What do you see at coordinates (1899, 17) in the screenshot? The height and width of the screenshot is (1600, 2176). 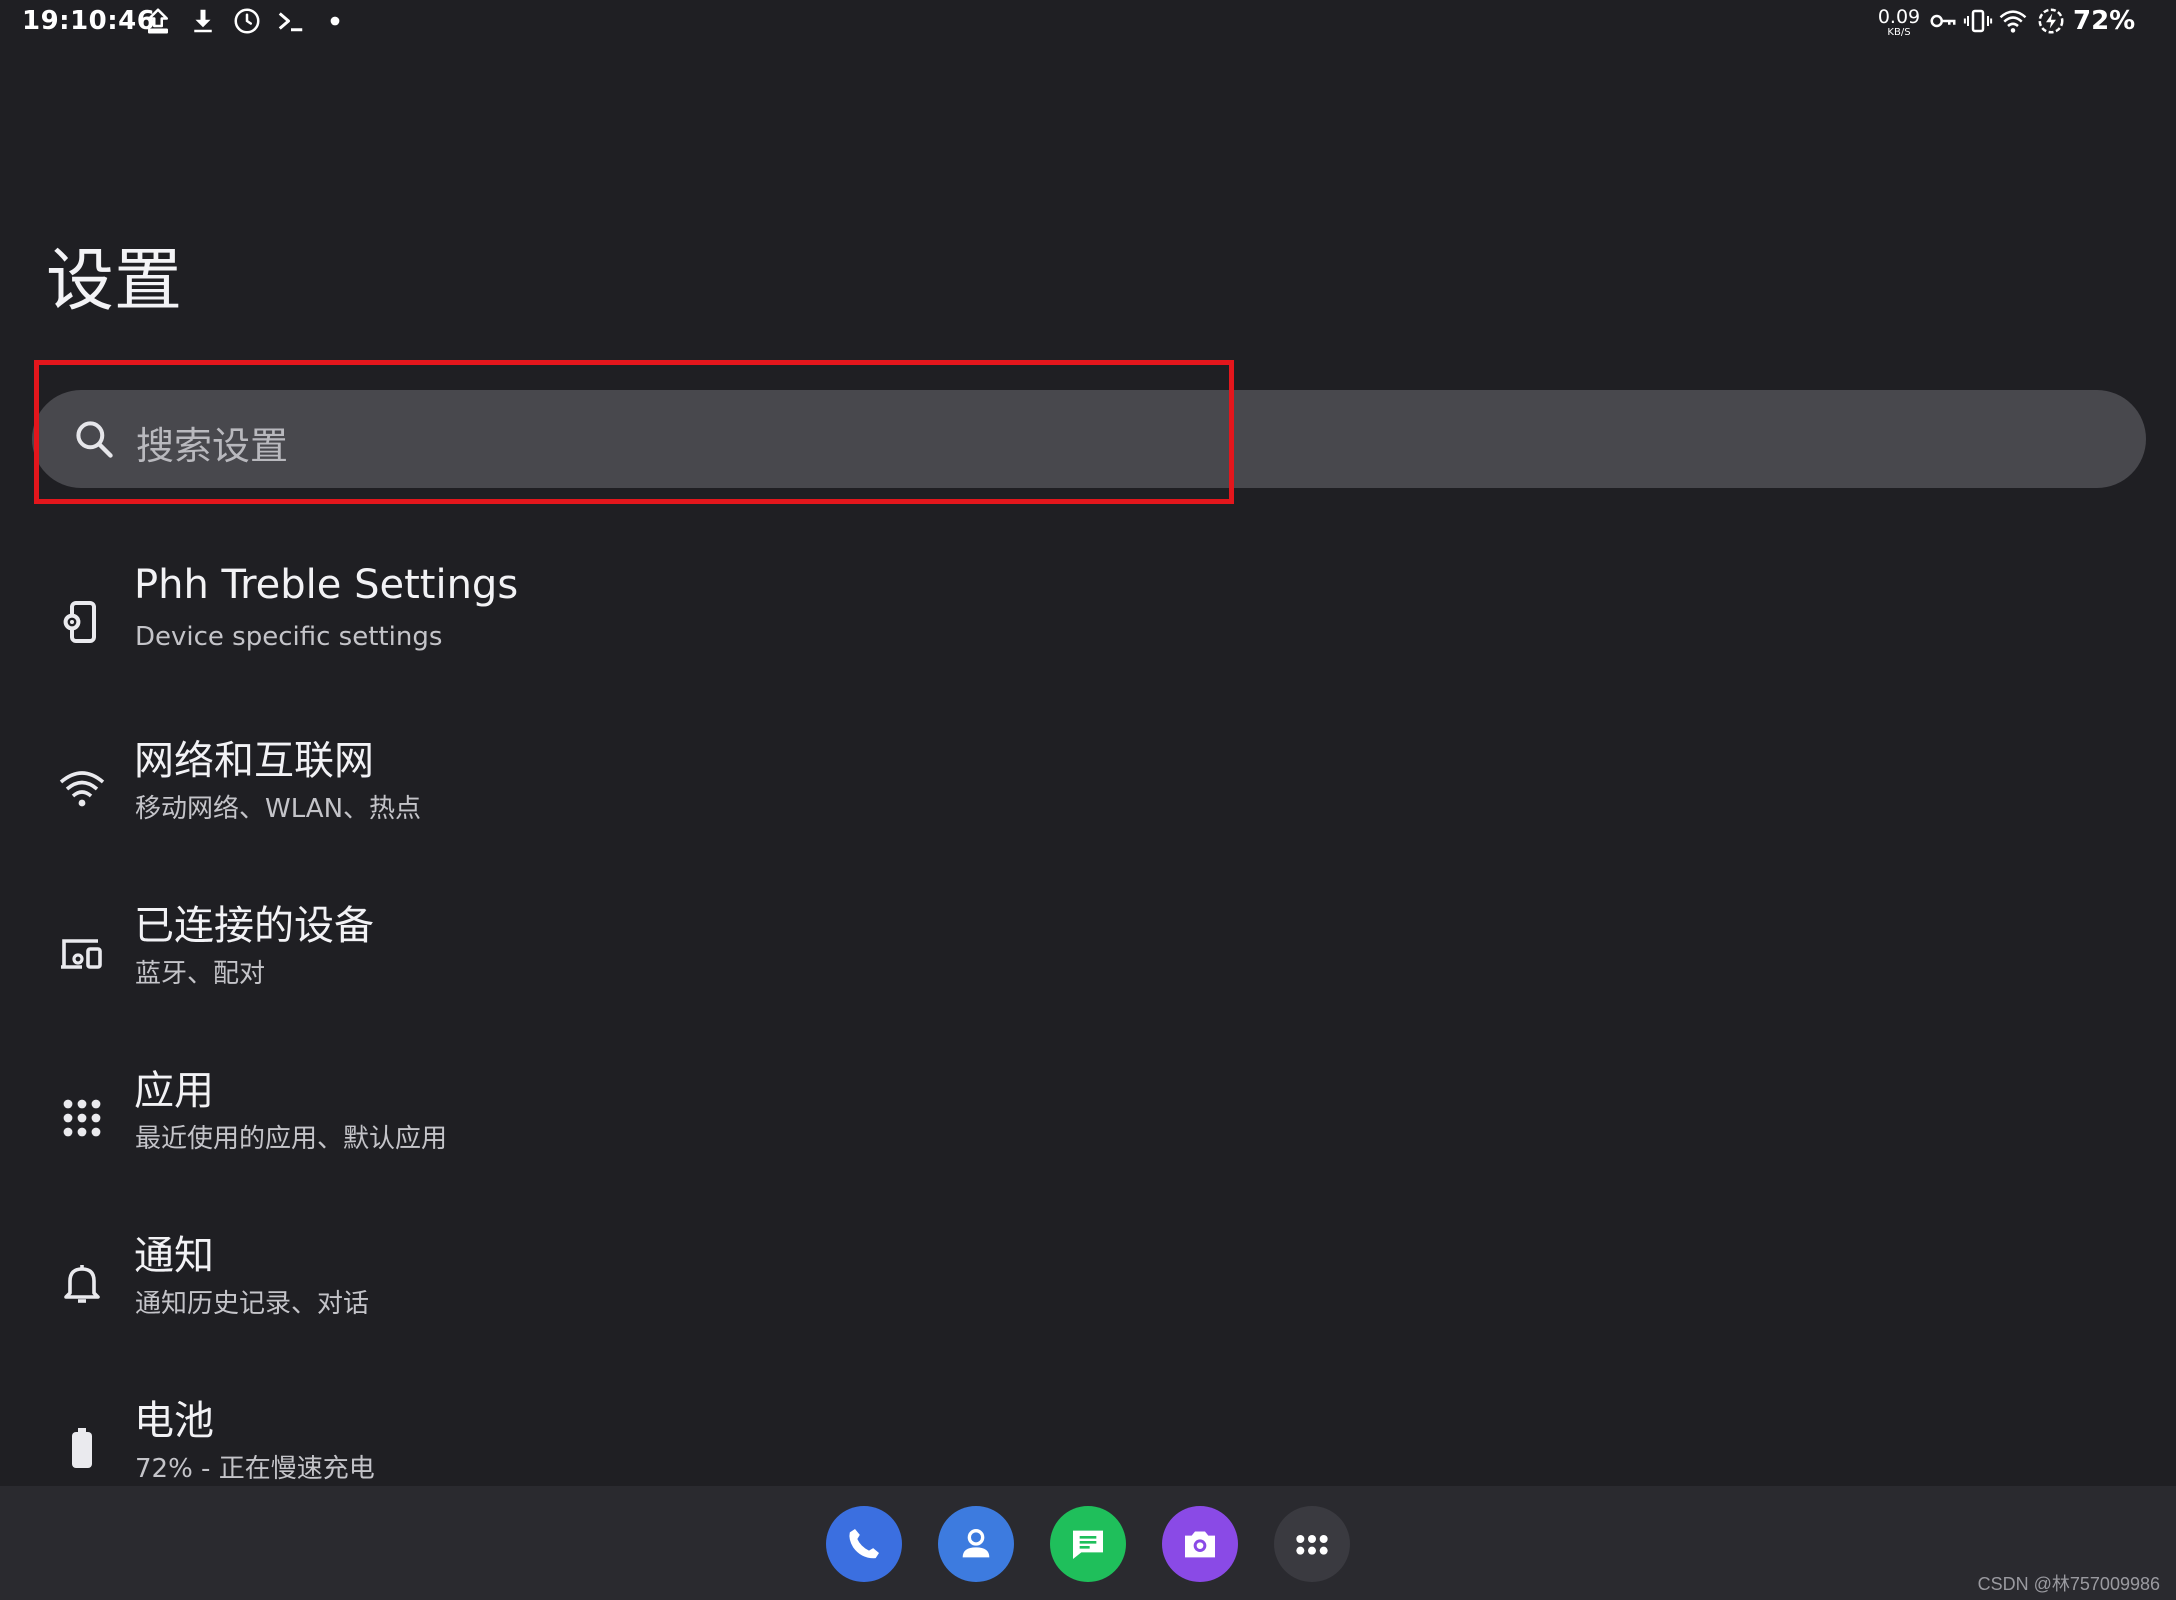 I see `network-speed-value: 0.09` at bounding box center [1899, 17].